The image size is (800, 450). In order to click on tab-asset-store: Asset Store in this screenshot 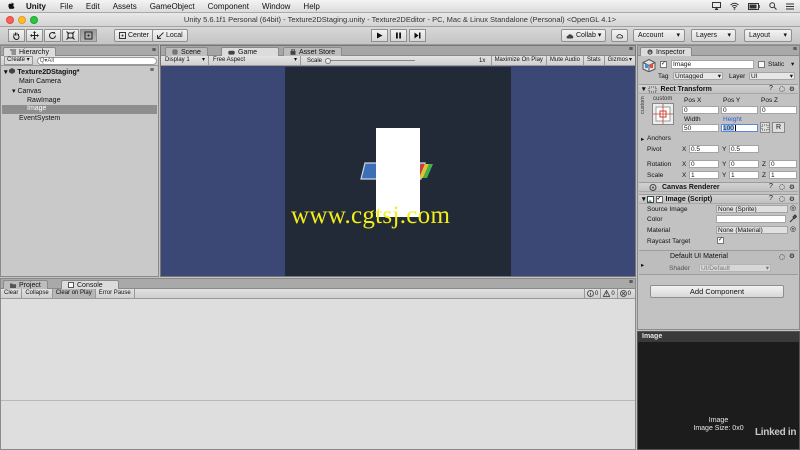, I will do `click(313, 51)`.